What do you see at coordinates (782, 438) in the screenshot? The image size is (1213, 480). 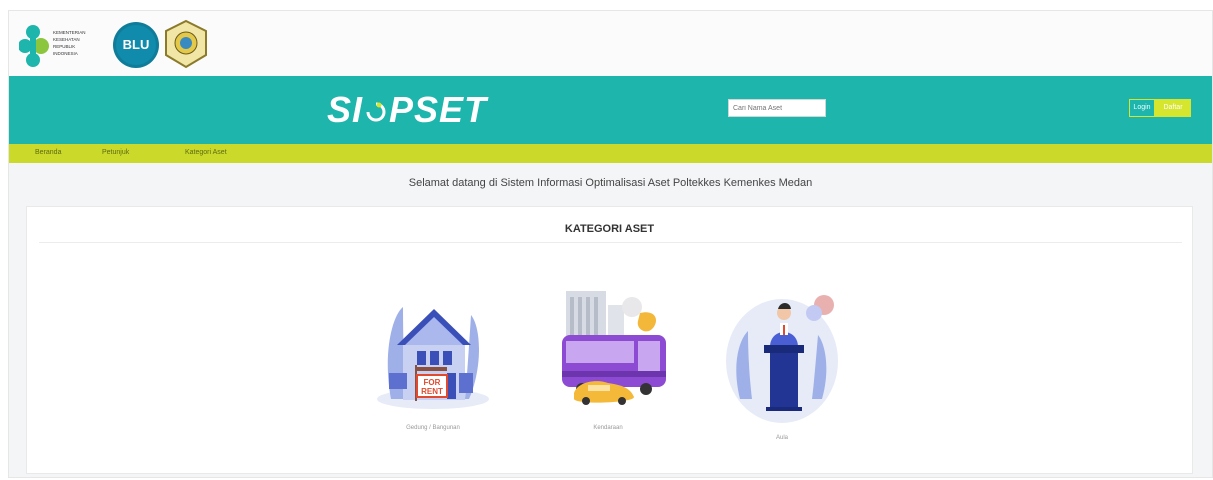 I see `category-label-aula: Aula` at bounding box center [782, 438].